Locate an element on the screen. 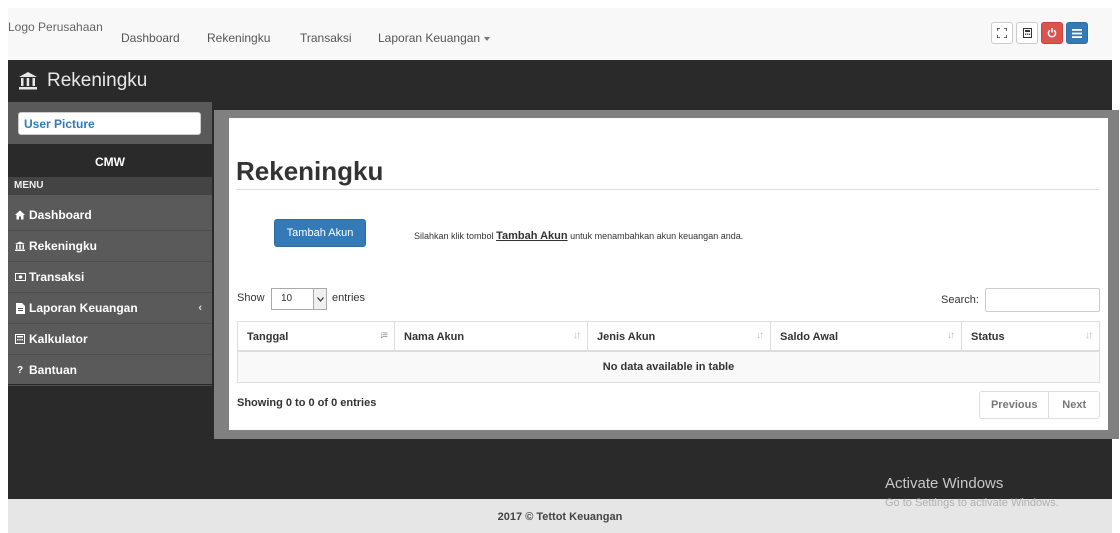  calculator-button is located at coordinates (1027, 33).